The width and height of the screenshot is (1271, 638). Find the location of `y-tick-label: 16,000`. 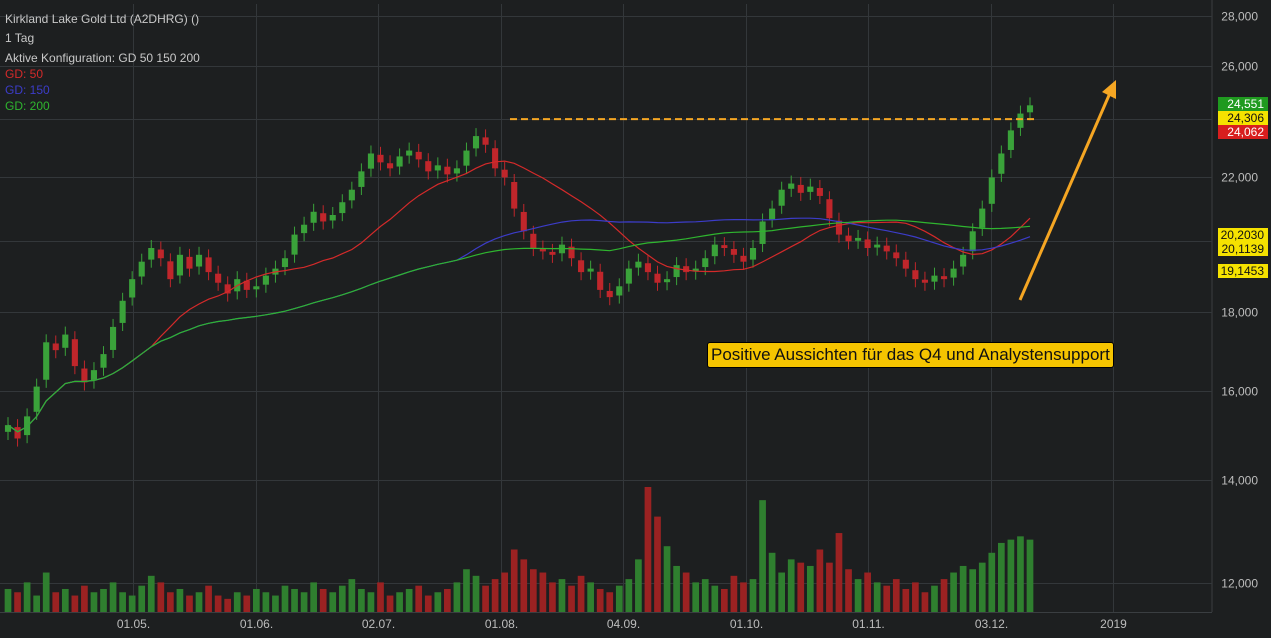

y-tick-label: 16,000 is located at coordinates (1239, 392).